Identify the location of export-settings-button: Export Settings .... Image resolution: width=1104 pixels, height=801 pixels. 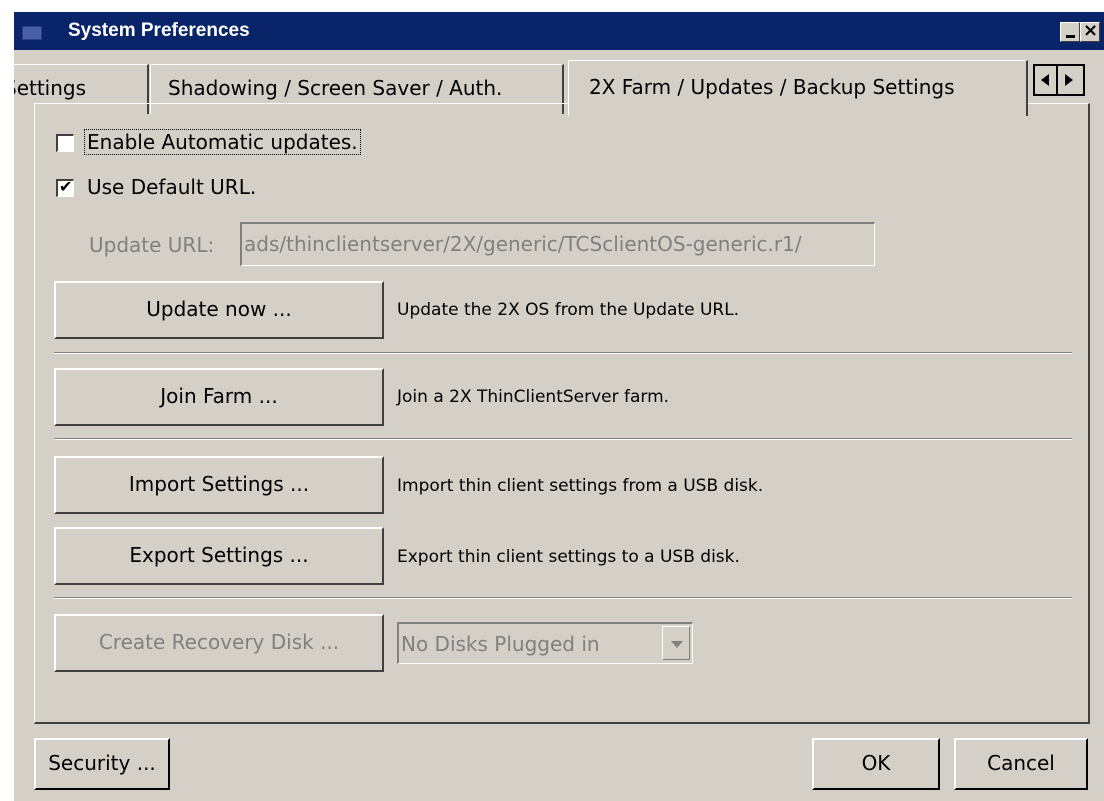
(219, 556).